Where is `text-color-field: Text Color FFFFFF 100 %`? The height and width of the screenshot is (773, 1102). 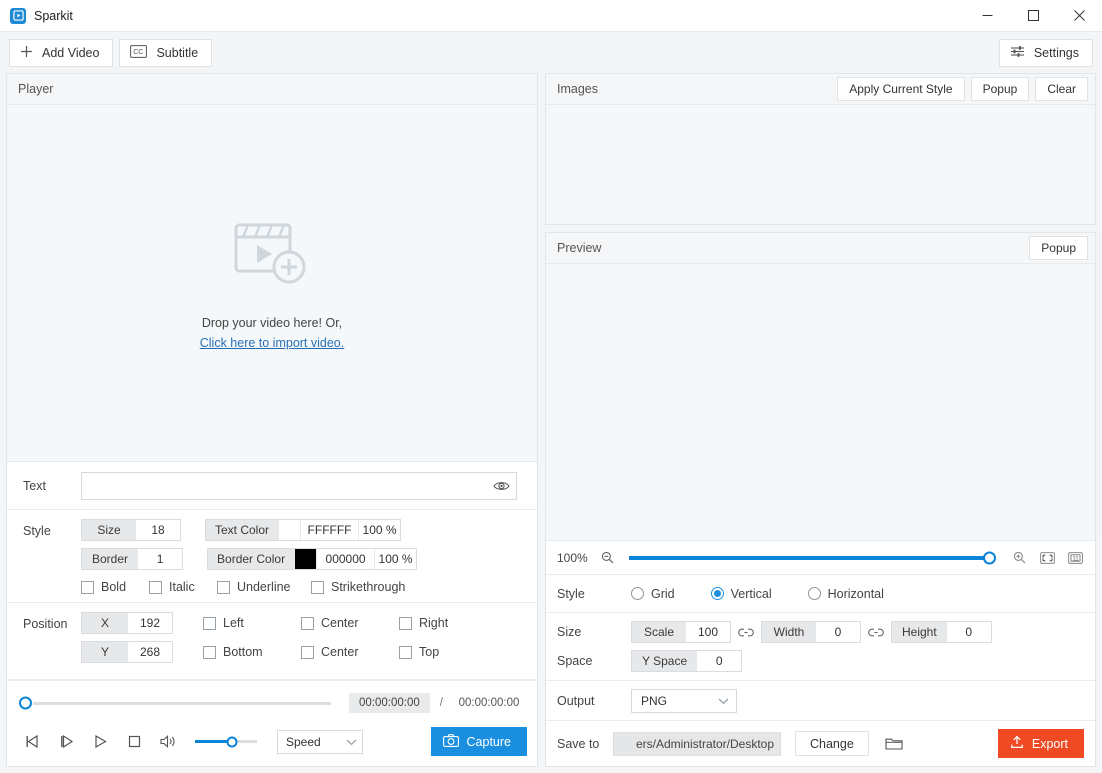
text-color-field: Text Color FFFFFF 100 % is located at coordinates (303, 530).